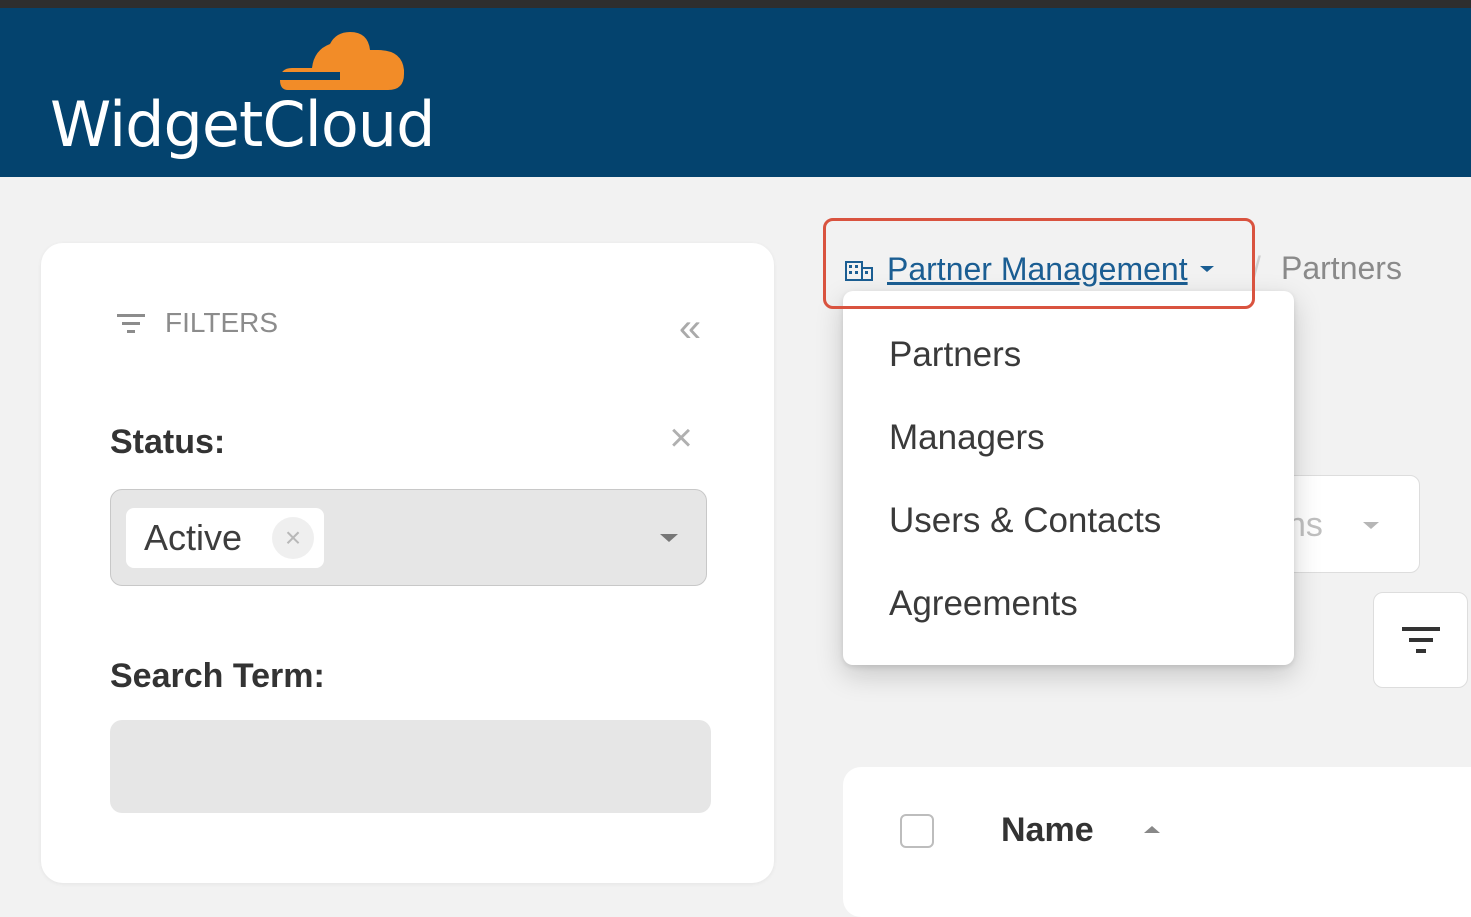 This screenshot has height=917, width=1471. Describe the element at coordinates (341, 61) in the screenshot. I see `cloud-logo-icon` at that location.